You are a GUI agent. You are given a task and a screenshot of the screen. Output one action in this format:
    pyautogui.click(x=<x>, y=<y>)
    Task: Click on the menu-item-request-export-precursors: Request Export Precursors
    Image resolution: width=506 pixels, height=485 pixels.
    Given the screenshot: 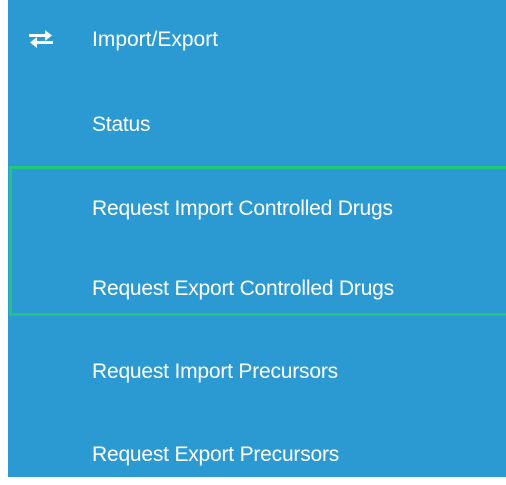 What is the action you would take?
    pyautogui.click(x=257, y=447)
    